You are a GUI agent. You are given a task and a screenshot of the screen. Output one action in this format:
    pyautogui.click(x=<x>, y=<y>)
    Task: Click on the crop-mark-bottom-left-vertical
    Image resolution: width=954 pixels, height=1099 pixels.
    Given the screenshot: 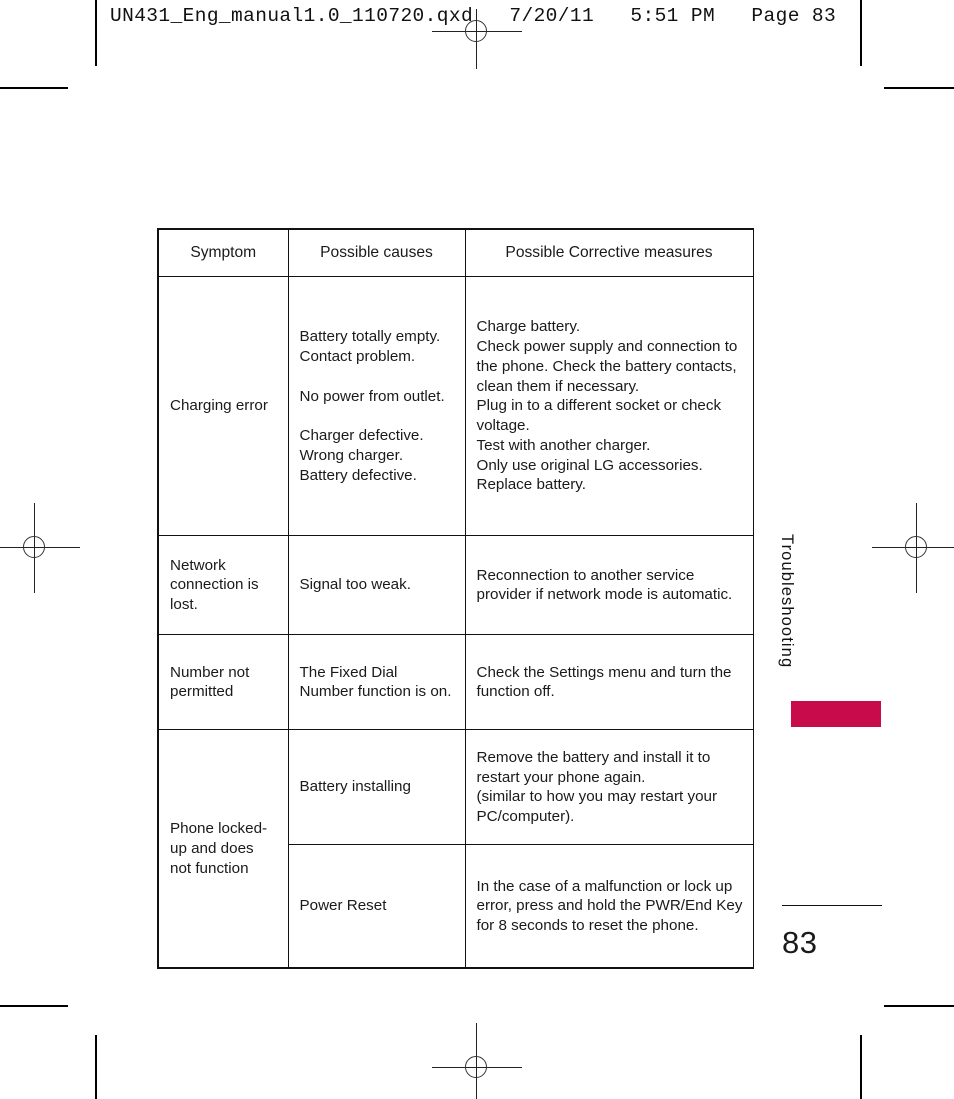 What is the action you would take?
    pyautogui.click(x=96, y=1067)
    